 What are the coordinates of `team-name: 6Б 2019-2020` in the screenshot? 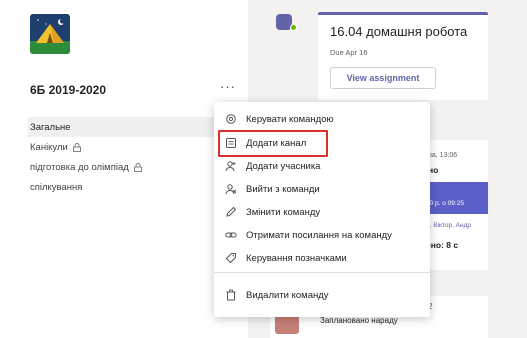 It's located at (68, 90).